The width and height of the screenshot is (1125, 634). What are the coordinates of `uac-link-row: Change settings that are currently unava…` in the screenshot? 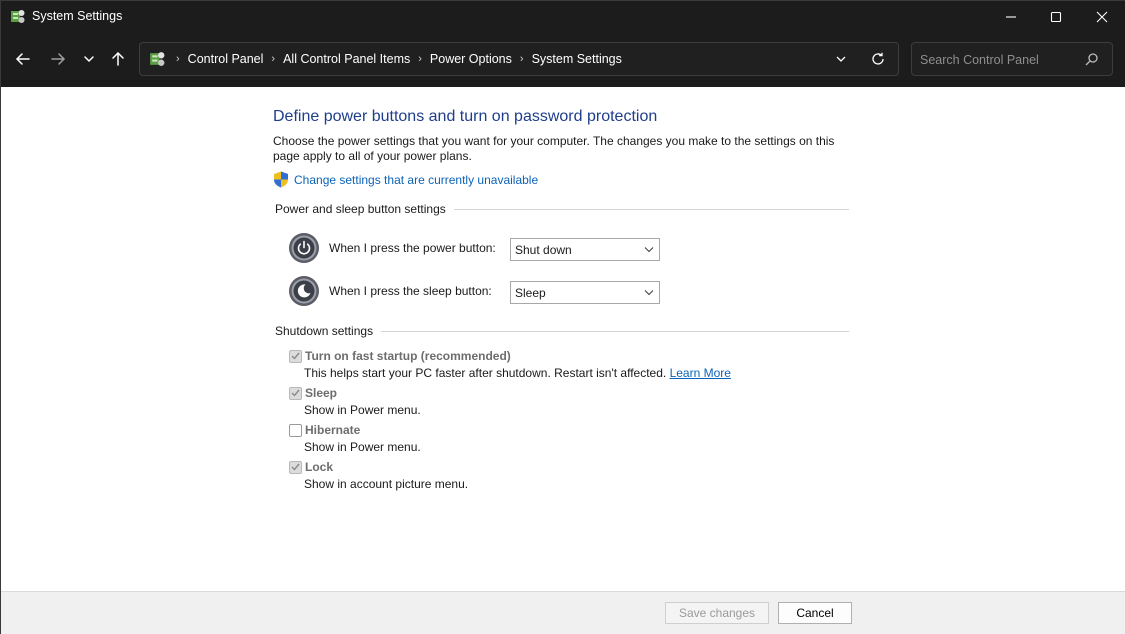 It's located at (405, 179).